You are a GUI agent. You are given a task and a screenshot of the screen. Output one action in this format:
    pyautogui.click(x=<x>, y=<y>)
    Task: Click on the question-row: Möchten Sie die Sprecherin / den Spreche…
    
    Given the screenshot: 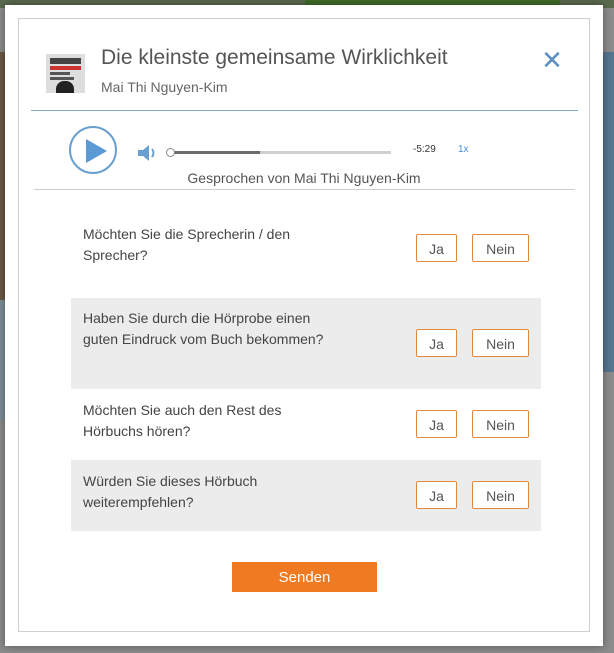 What is the action you would take?
    pyautogui.click(x=306, y=249)
    